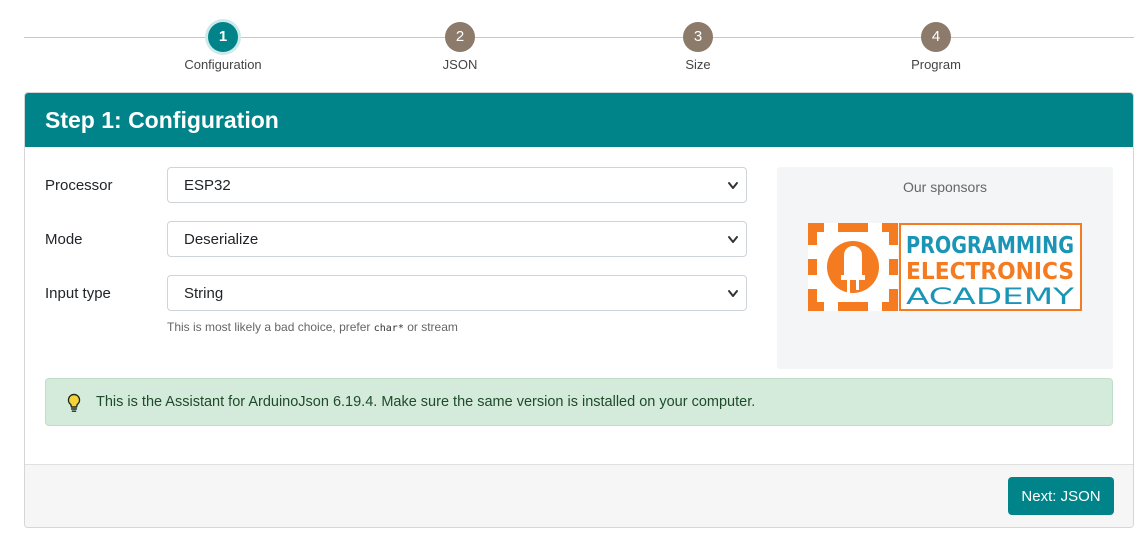 The width and height of the screenshot is (1148, 536). I want to click on input-type-value: String, so click(204, 293).